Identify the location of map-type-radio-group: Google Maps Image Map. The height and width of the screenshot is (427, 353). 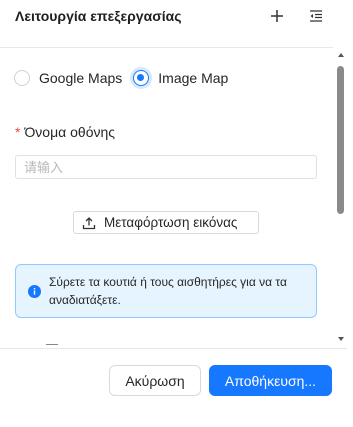
(126, 78).